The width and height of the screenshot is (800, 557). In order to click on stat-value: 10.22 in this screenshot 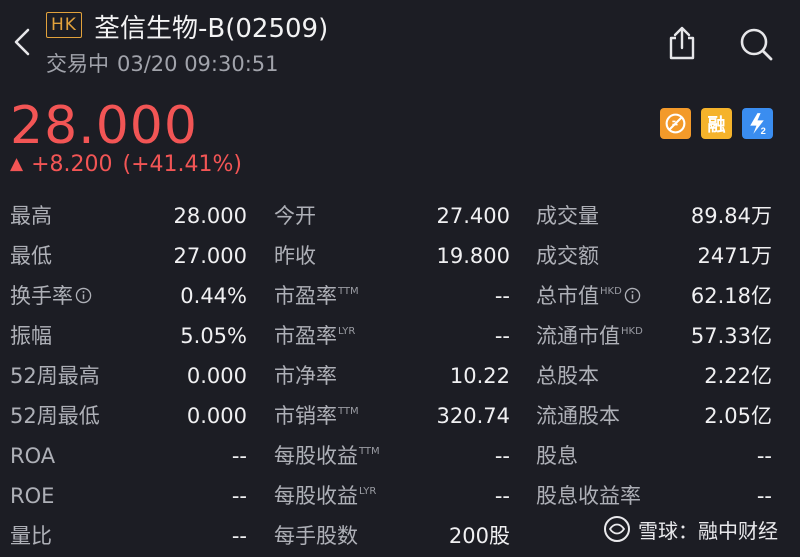, I will do `click(479, 376)`.